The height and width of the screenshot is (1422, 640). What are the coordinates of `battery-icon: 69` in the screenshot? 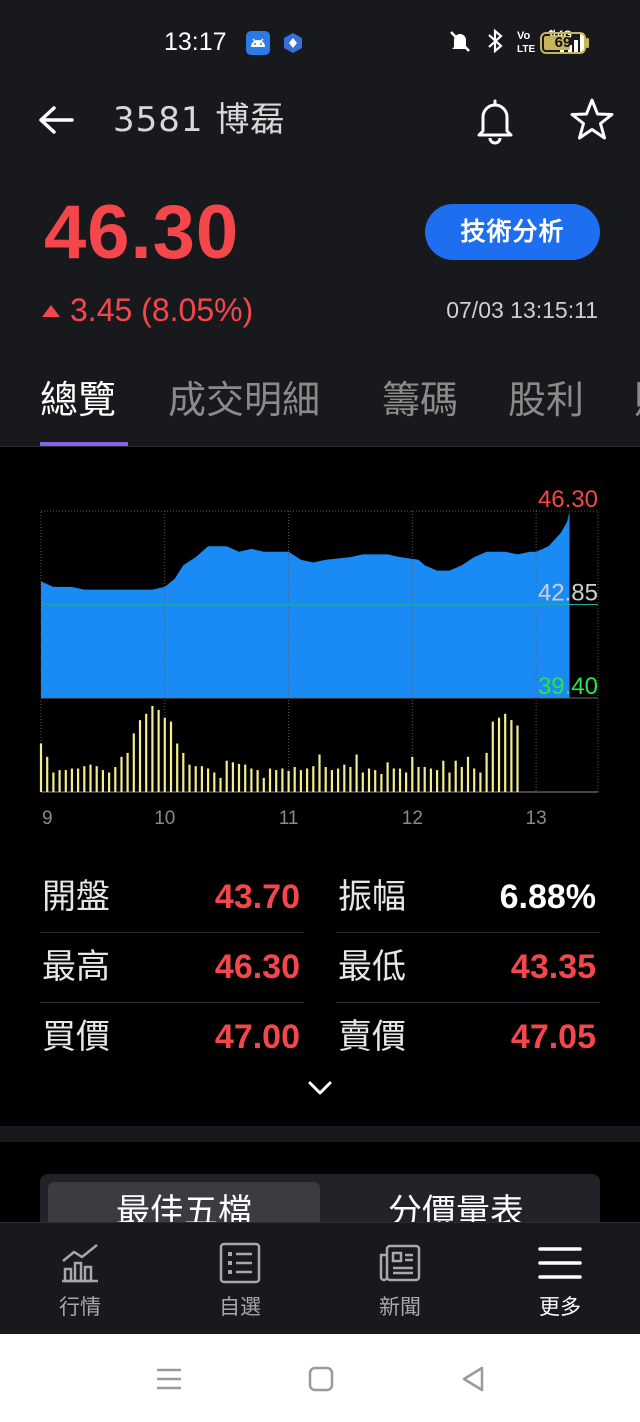 It's located at (563, 43).